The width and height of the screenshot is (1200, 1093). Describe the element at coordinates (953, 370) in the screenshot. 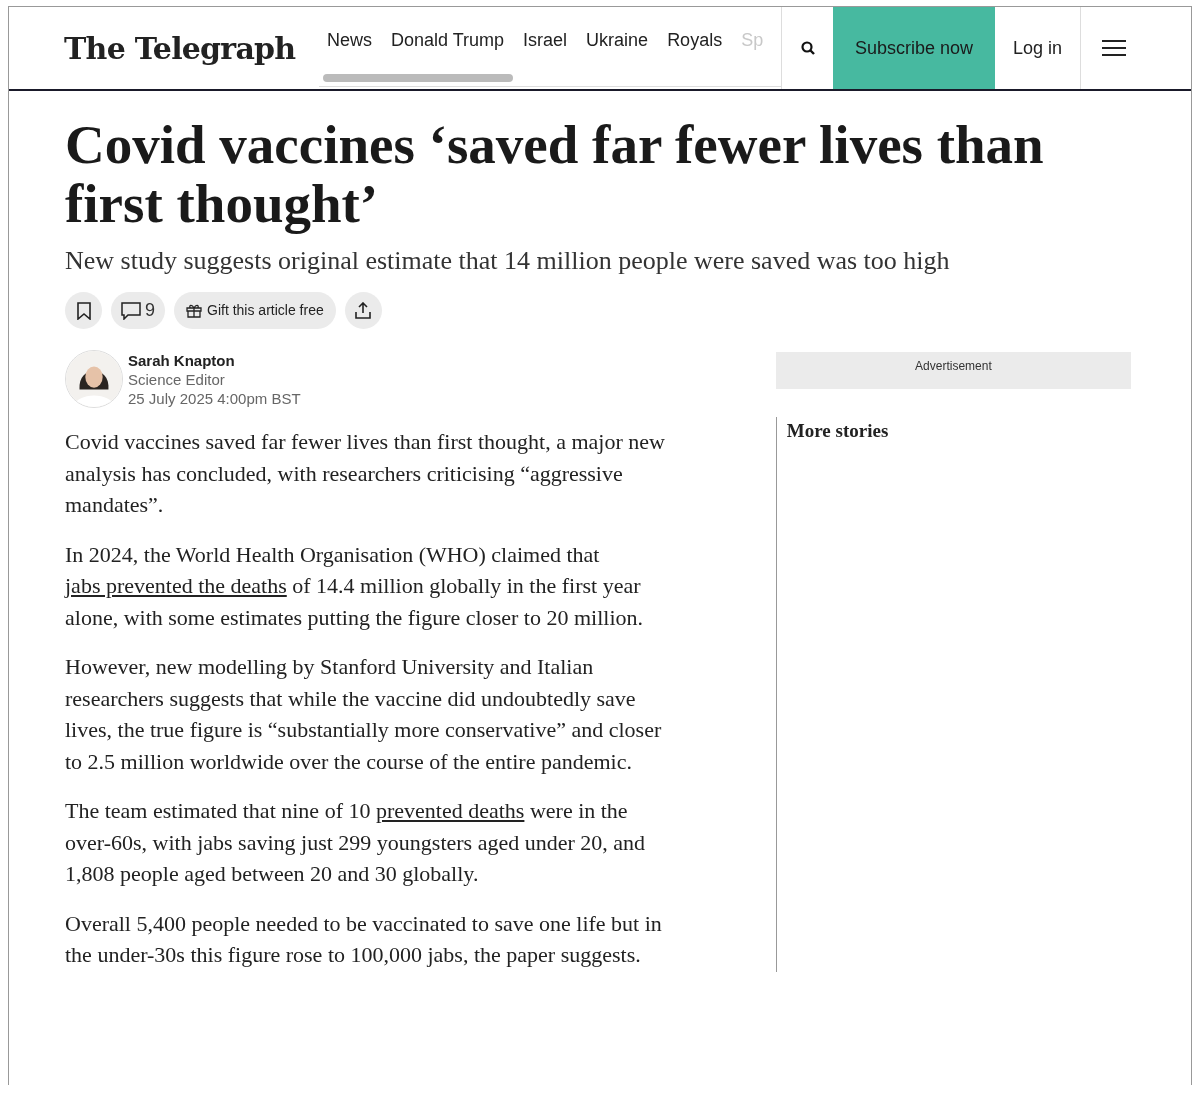

I see `advertisement-banner: Advertisement` at that location.